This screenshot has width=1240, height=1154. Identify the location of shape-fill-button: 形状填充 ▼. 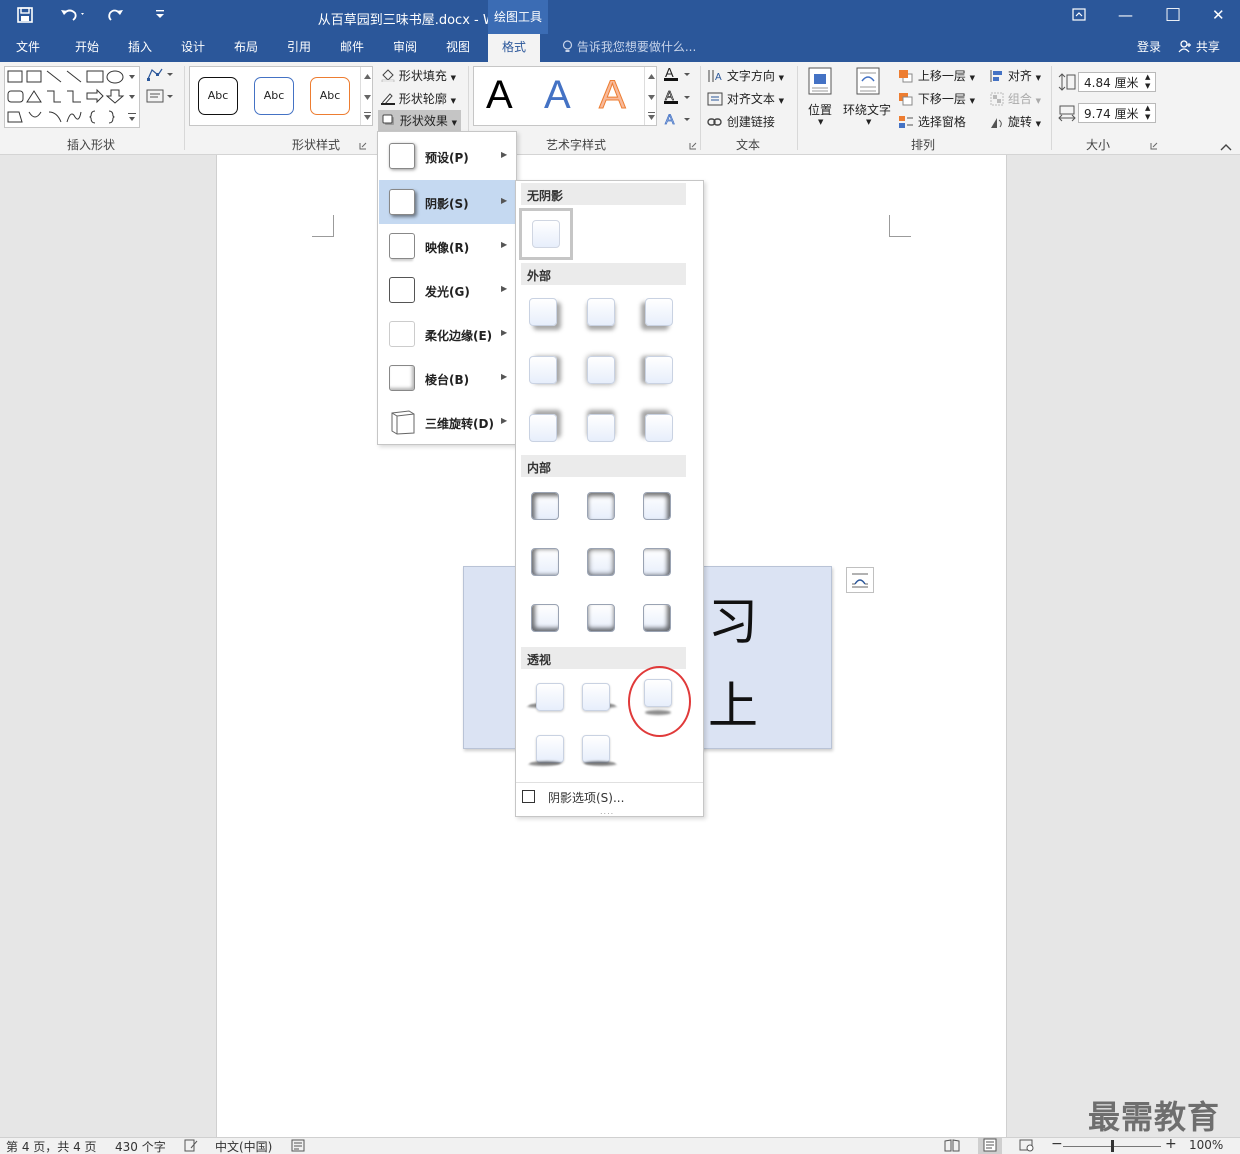
(418, 75).